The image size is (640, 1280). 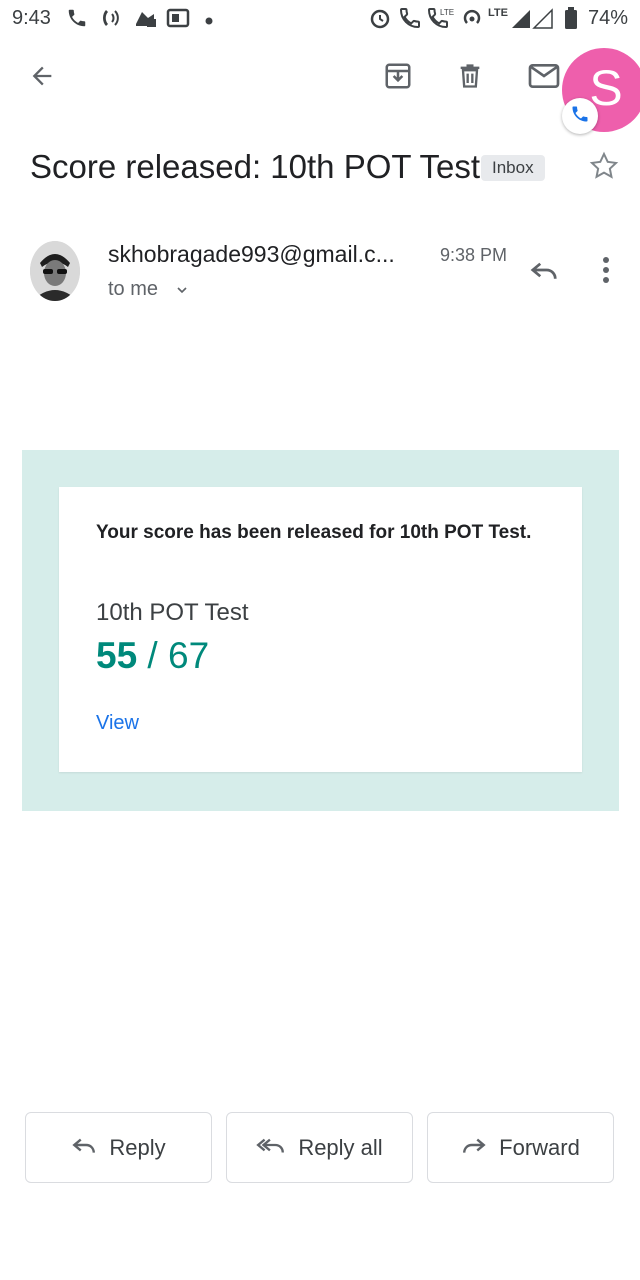 What do you see at coordinates (340, 1147) in the screenshot?
I see `reply-all-label: Reply all` at bounding box center [340, 1147].